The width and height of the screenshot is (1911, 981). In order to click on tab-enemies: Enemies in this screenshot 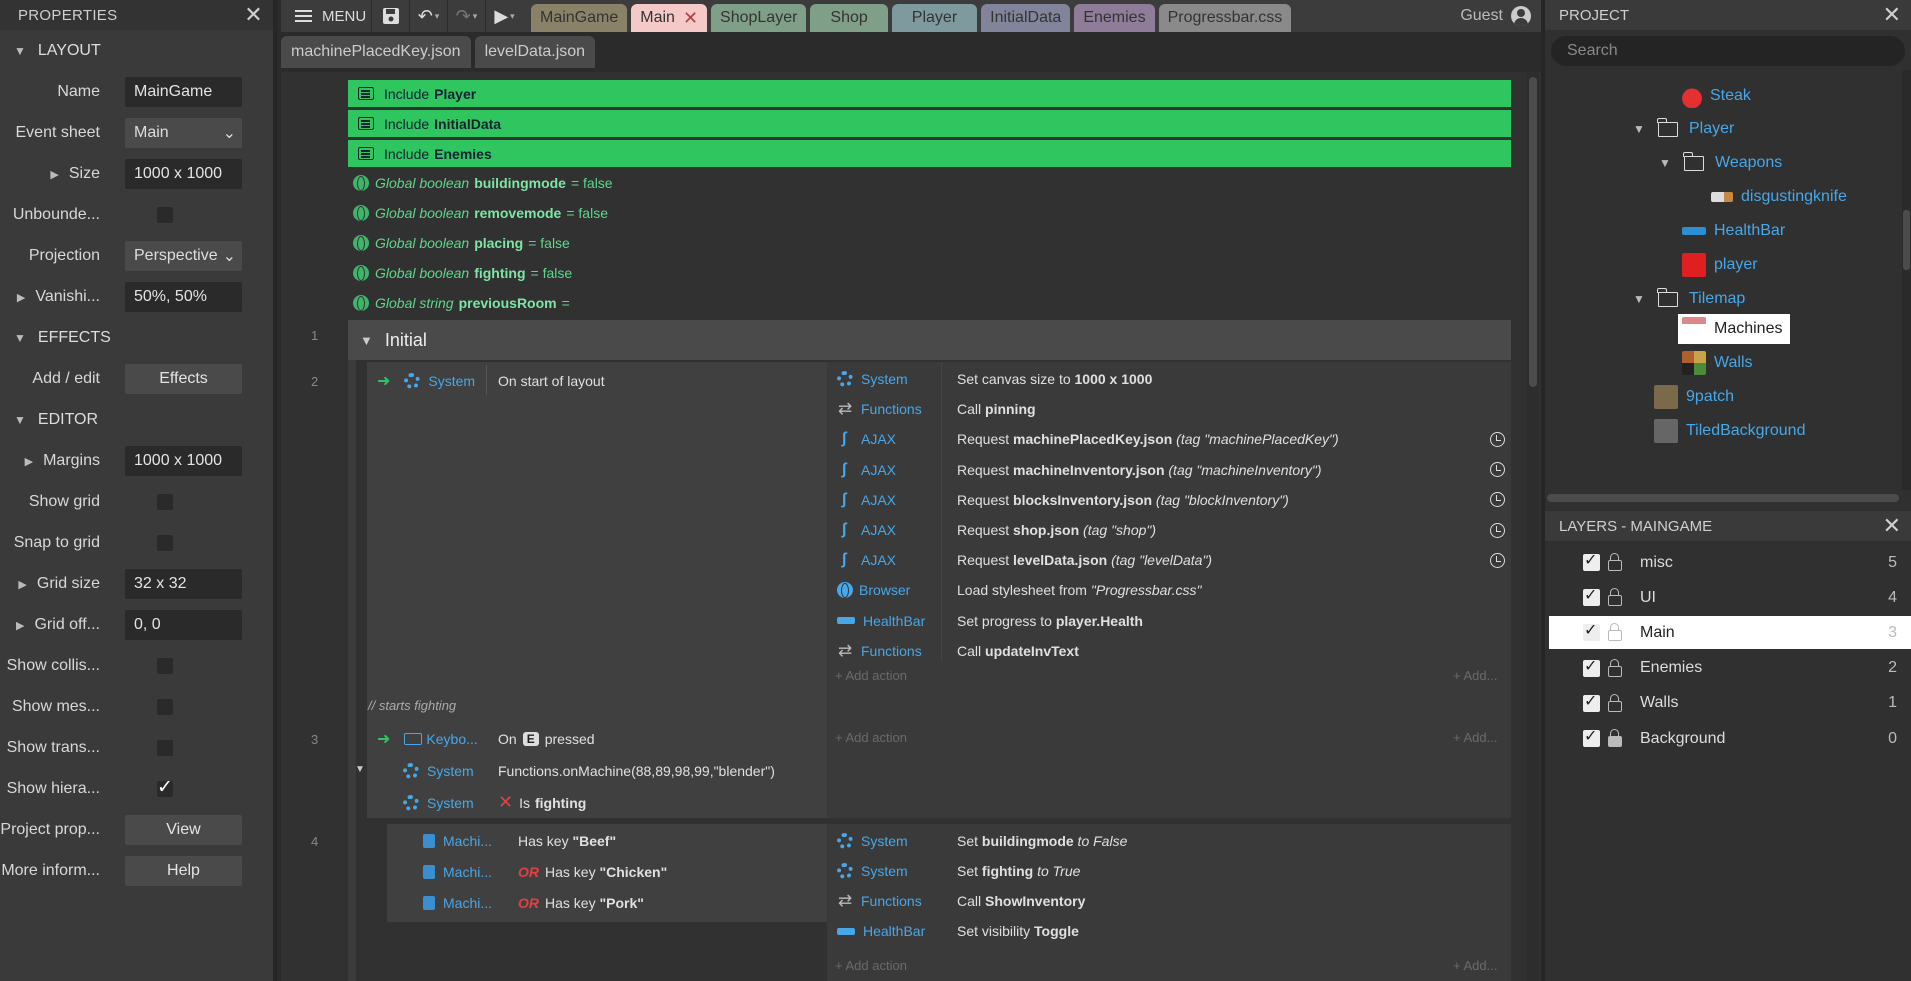, I will do `click(1114, 18)`.